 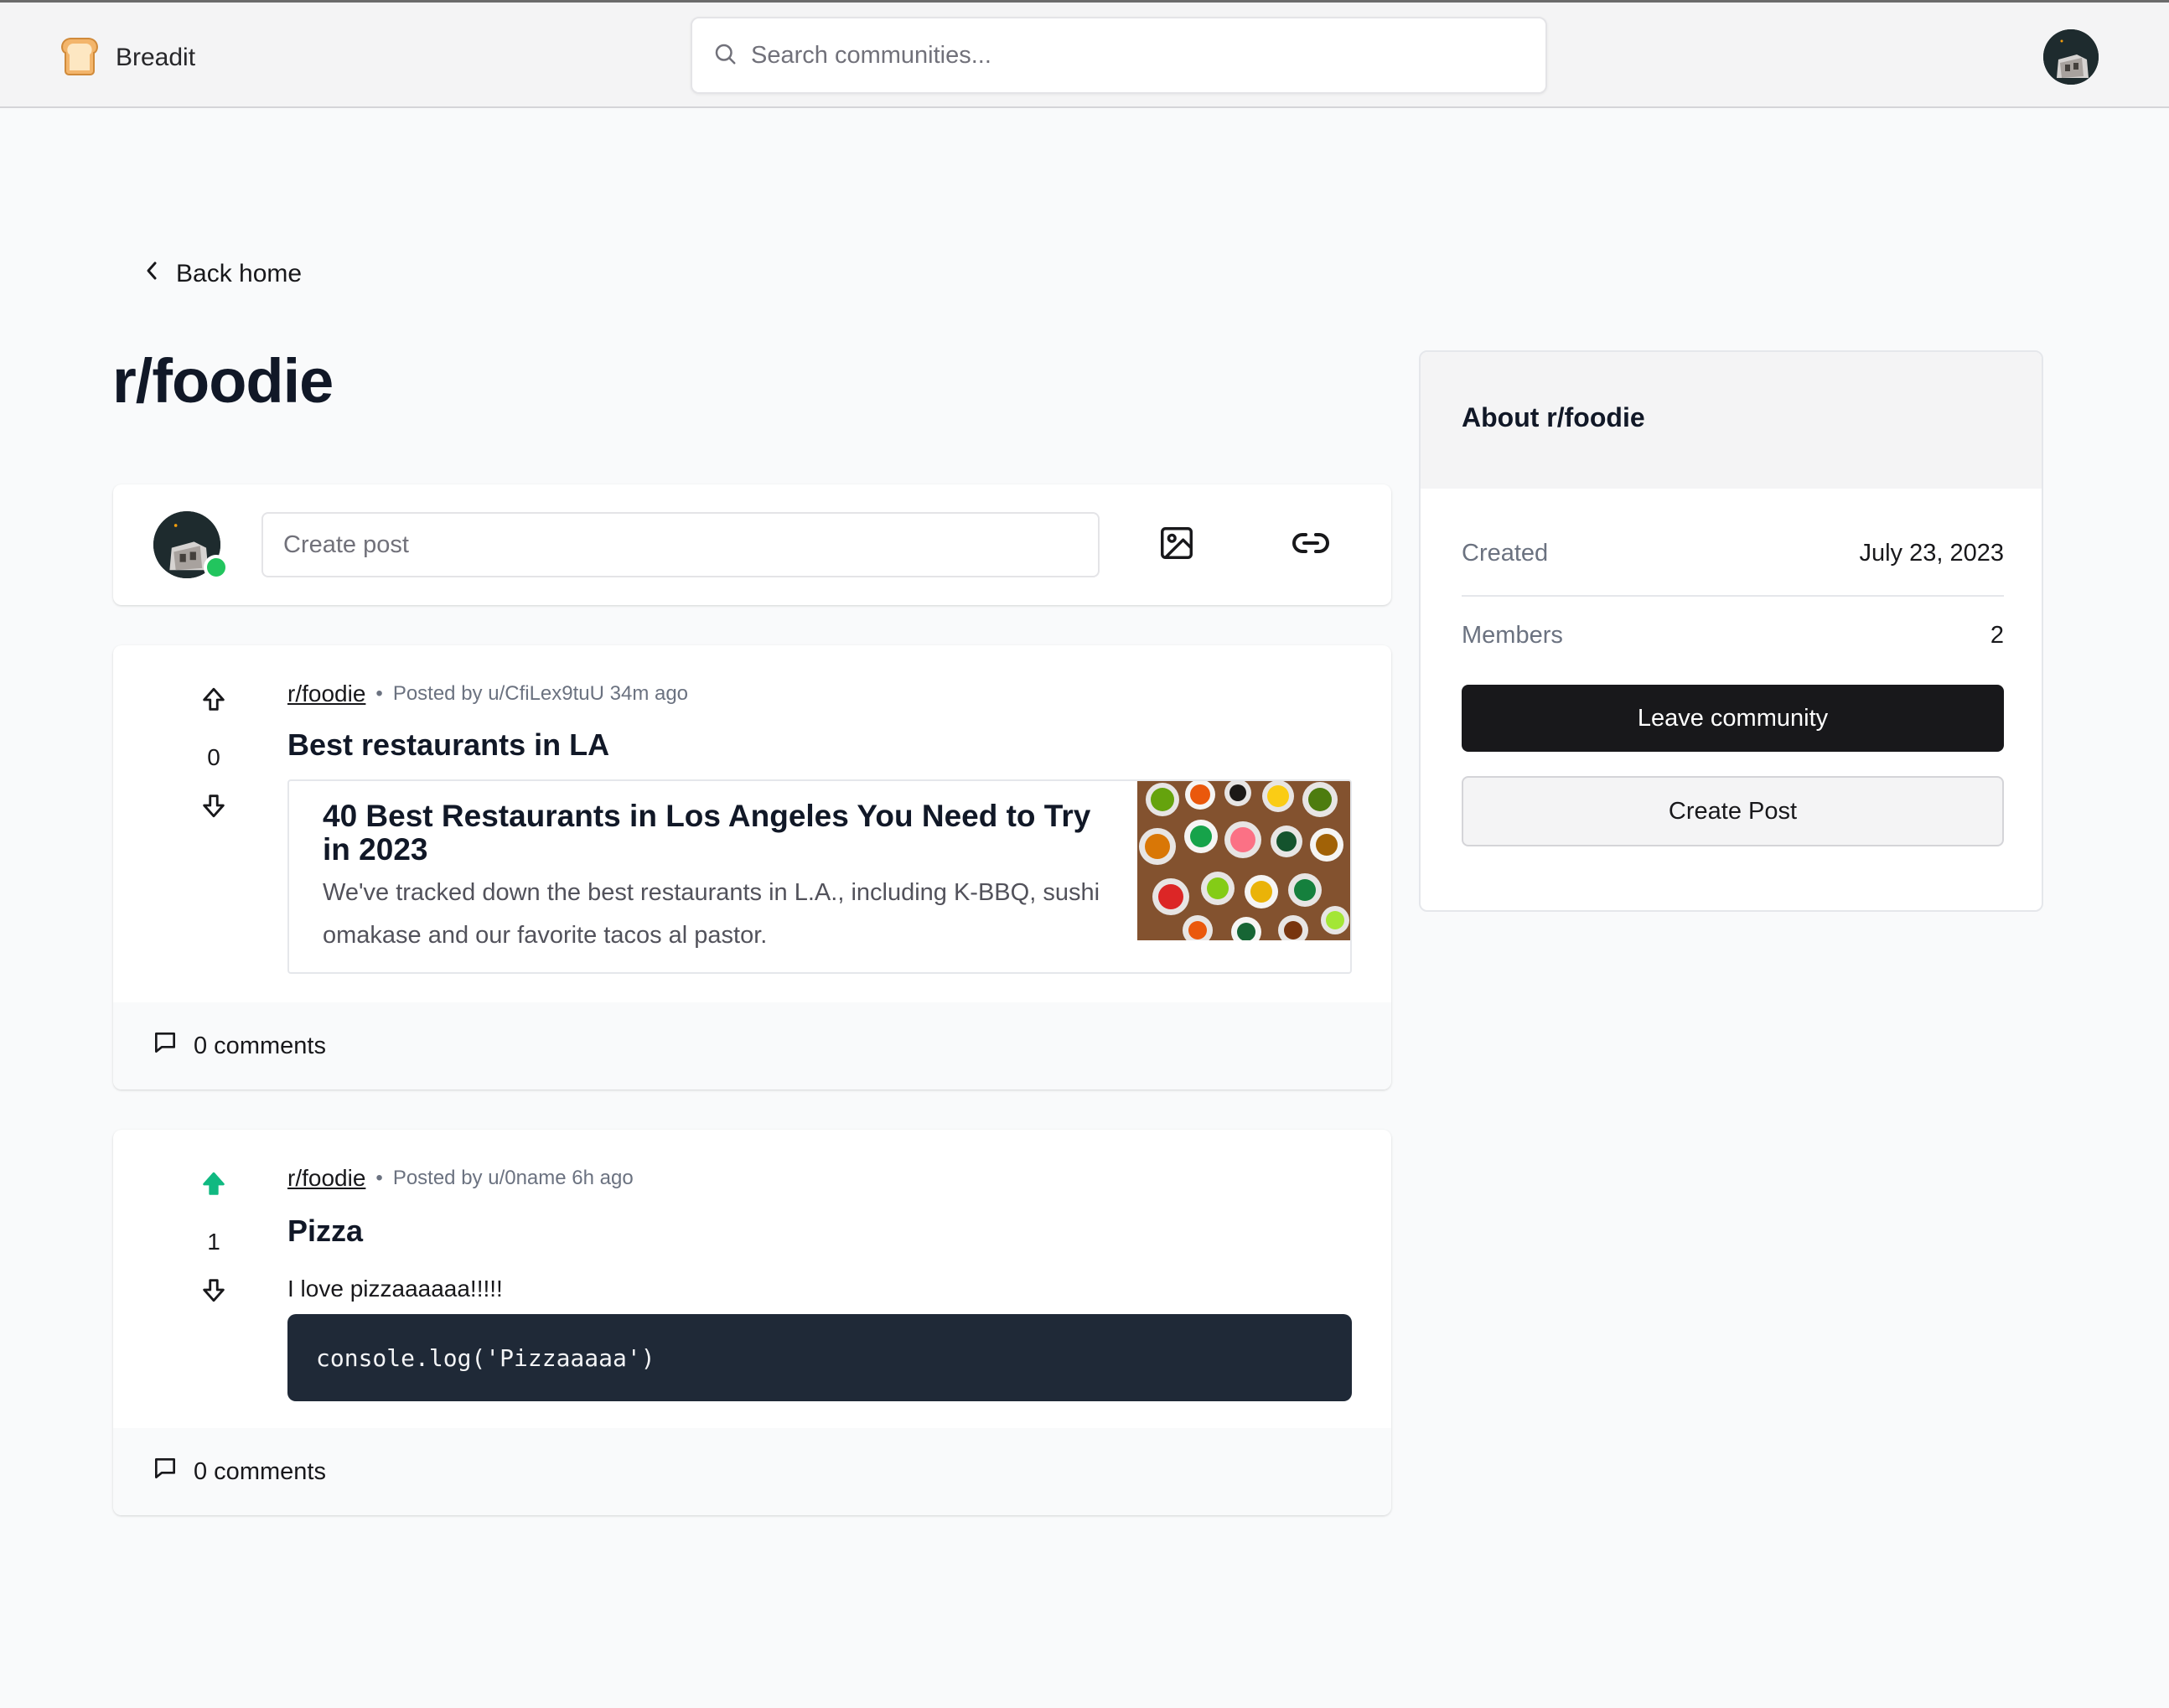 I want to click on about-header: About r/foodie, so click(x=1731, y=421).